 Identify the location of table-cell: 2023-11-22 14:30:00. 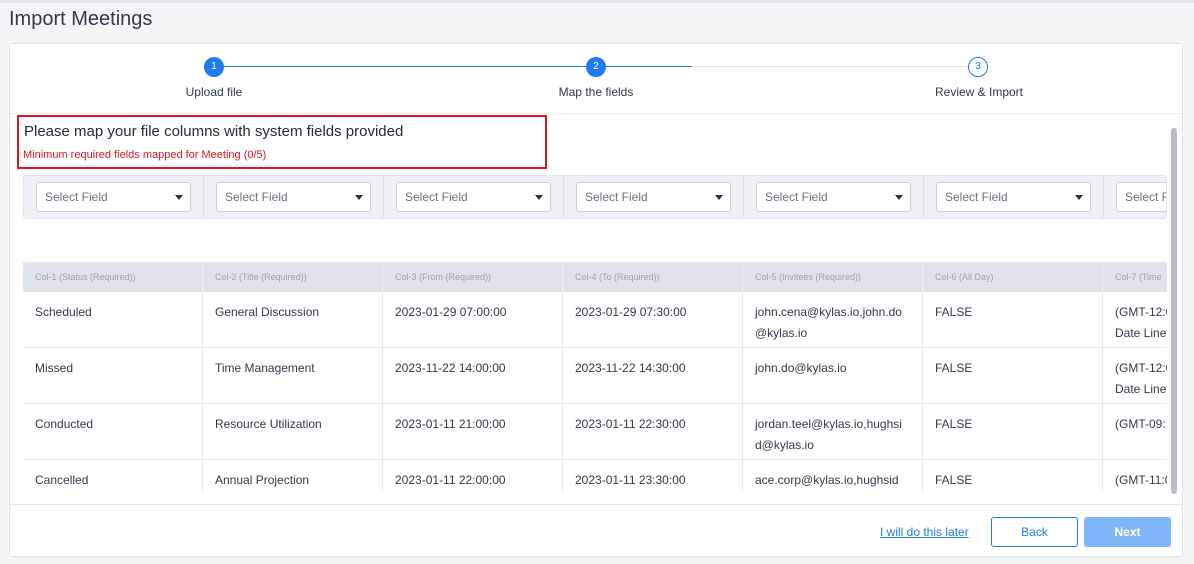
(653, 376).